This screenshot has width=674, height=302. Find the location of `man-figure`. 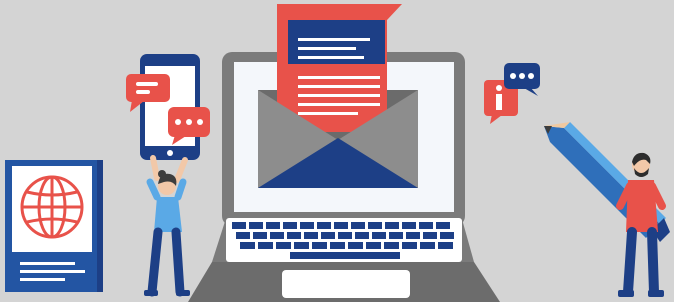

man-figure is located at coordinates (641, 224).